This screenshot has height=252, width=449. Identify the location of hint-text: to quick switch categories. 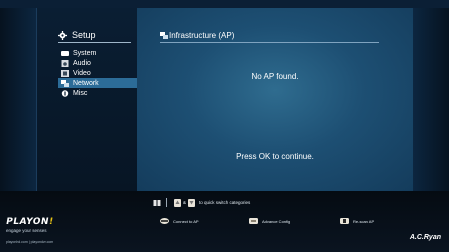
(225, 202).